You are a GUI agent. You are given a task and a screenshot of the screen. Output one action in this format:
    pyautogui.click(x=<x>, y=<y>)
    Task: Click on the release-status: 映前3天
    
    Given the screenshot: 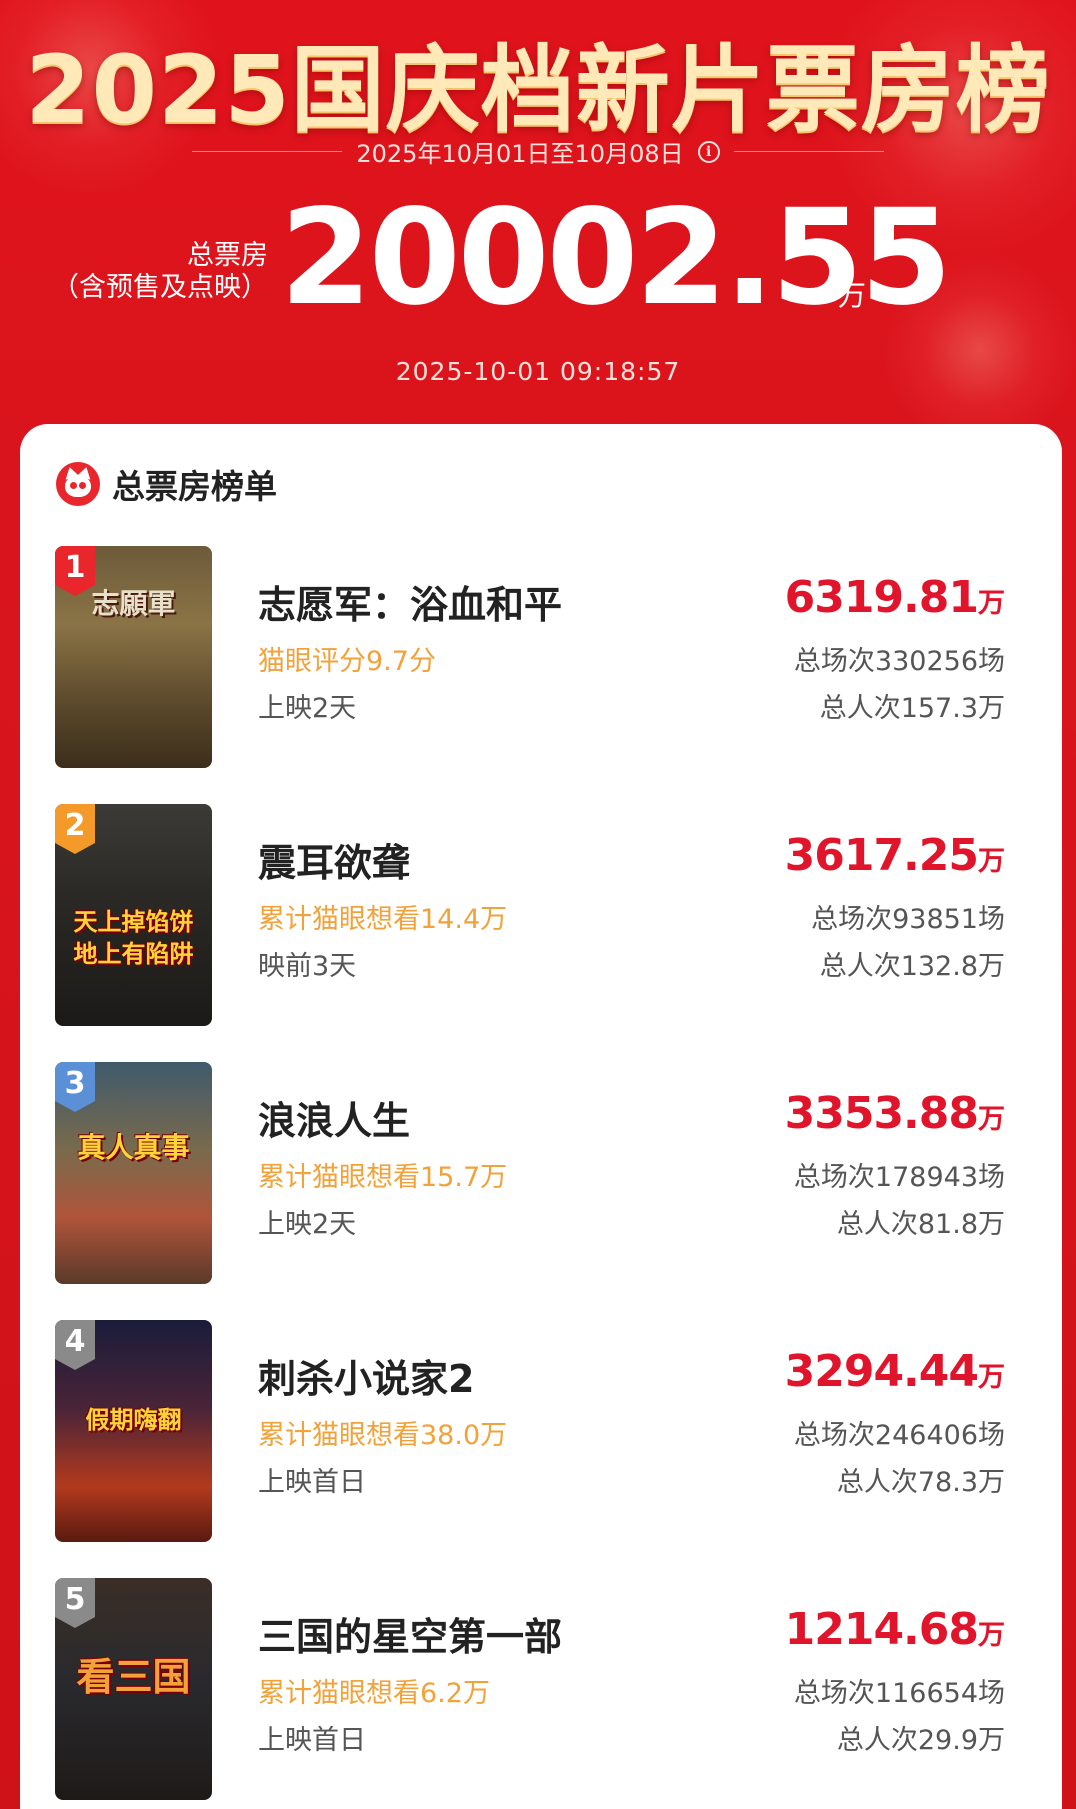 What is the action you would take?
    pyautogui.click(x=307, y=966)
    